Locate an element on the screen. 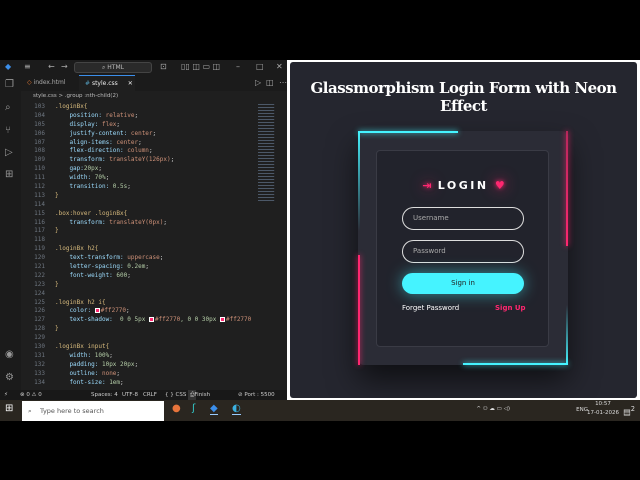 The image size is (640, 480). code-line: 133 outline: none; is located at coordinates (139, 374).